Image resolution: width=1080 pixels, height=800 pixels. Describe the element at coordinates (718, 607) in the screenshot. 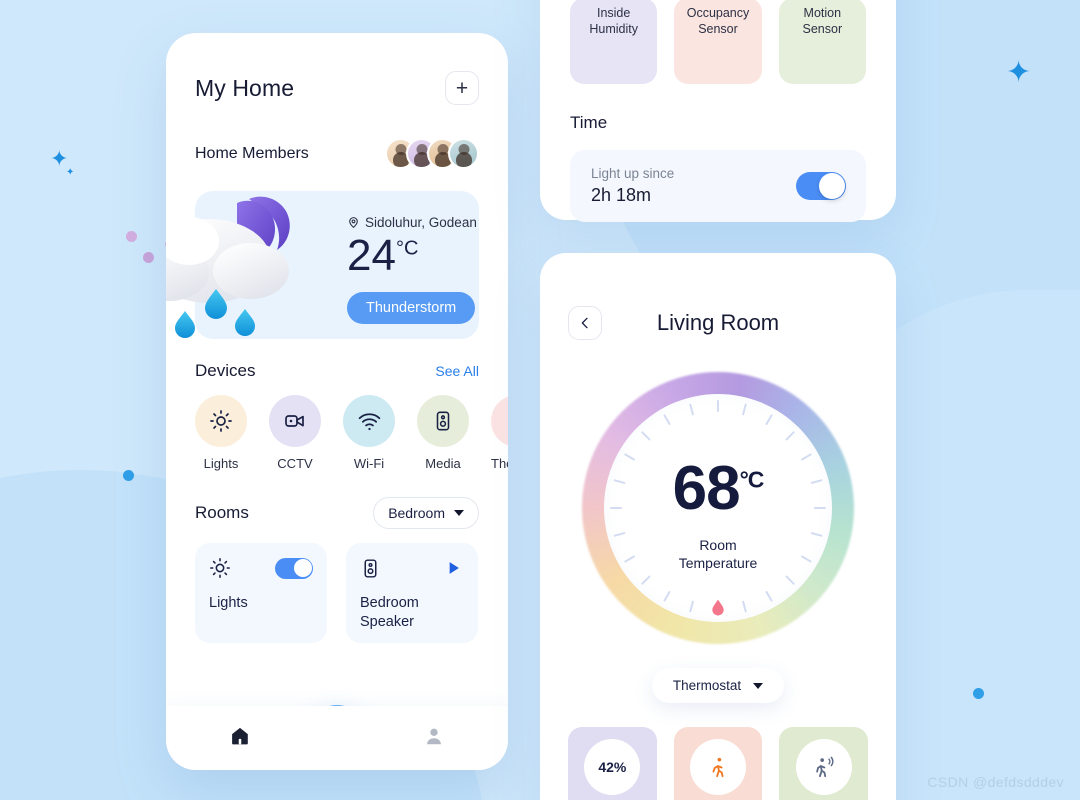

I see `water-drop-icon` at that location.